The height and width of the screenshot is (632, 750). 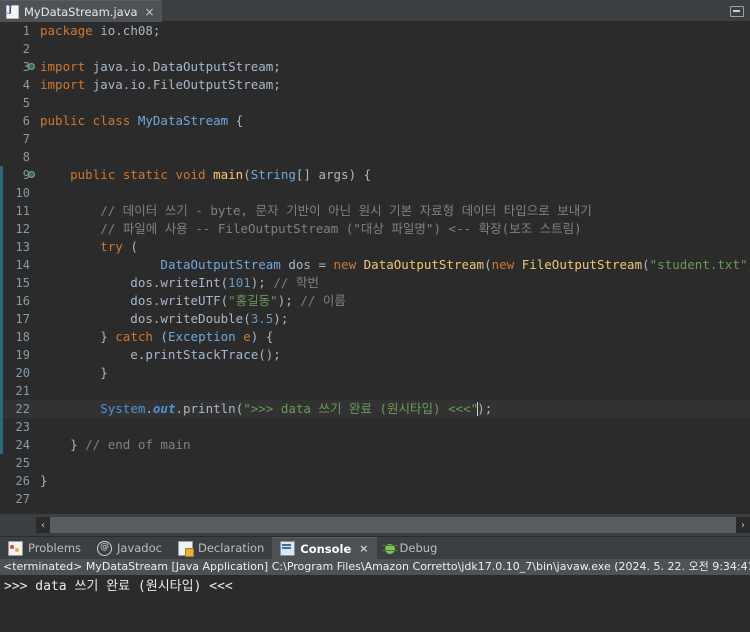 What do you see at coordinates (149, 408) in the screenshot?
I see `code-token: .` at bounding box center [149, 408].